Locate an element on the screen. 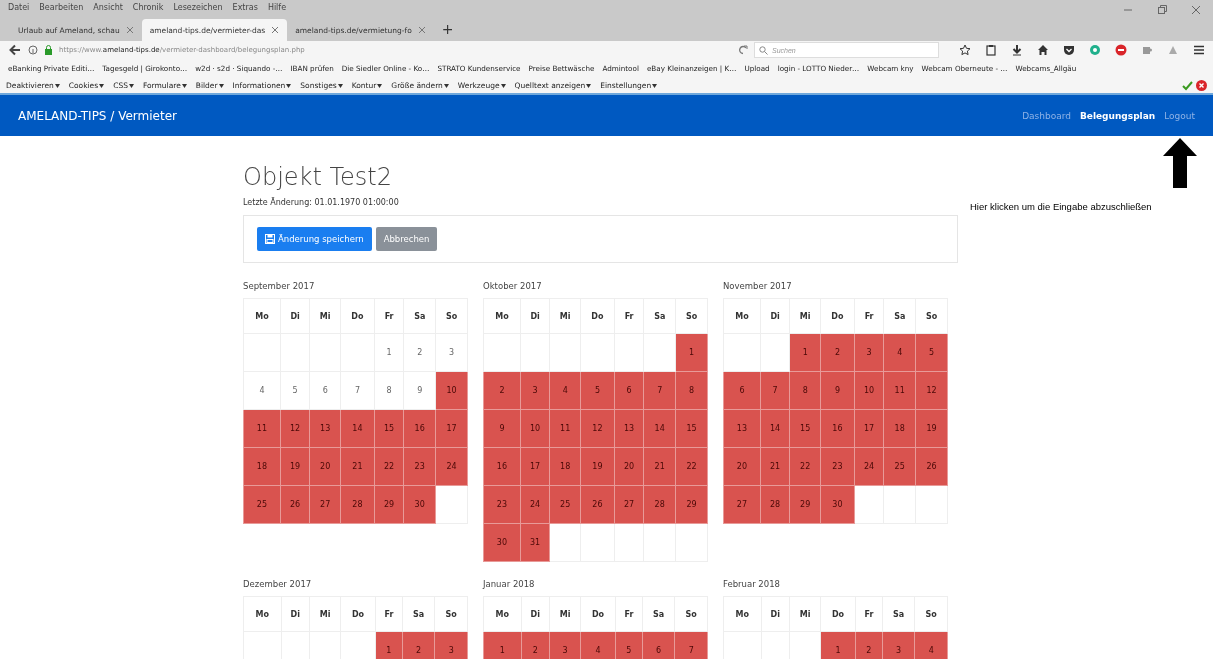  menu-item: Extras is located at coordinates (245, 7).